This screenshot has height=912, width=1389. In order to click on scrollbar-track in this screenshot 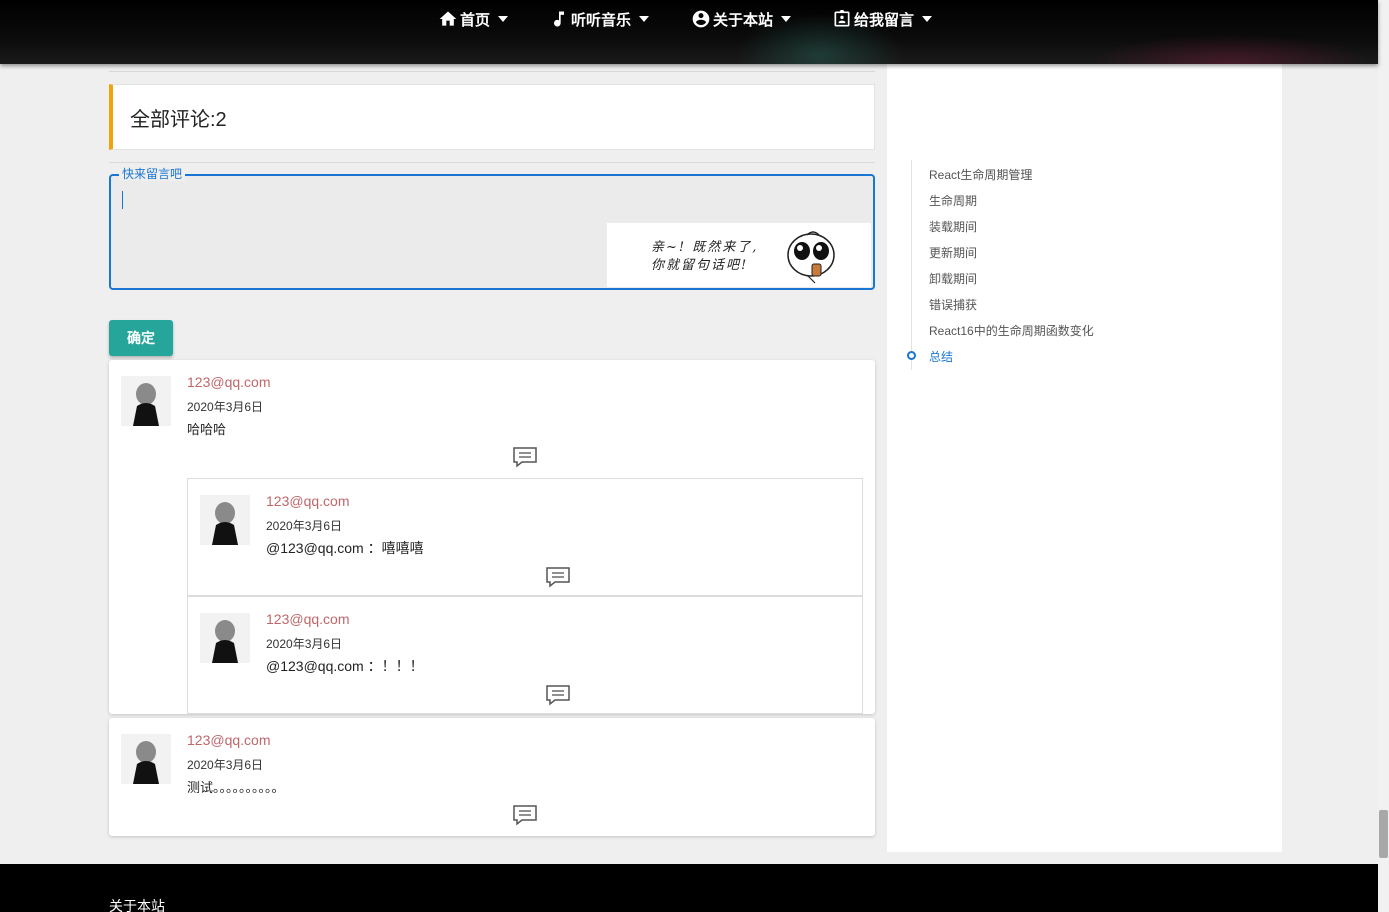, I will do `click(1383, 456)`.